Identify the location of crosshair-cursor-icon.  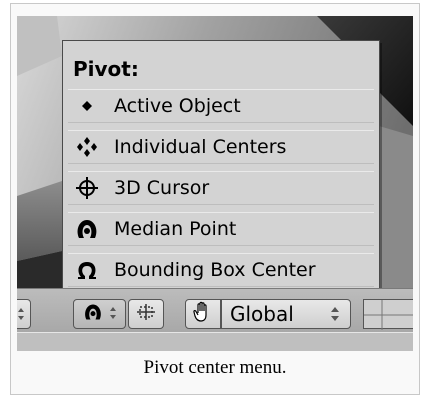
(87, 188).